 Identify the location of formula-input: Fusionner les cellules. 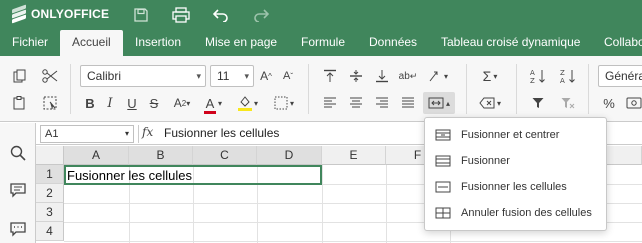
(221, 133).